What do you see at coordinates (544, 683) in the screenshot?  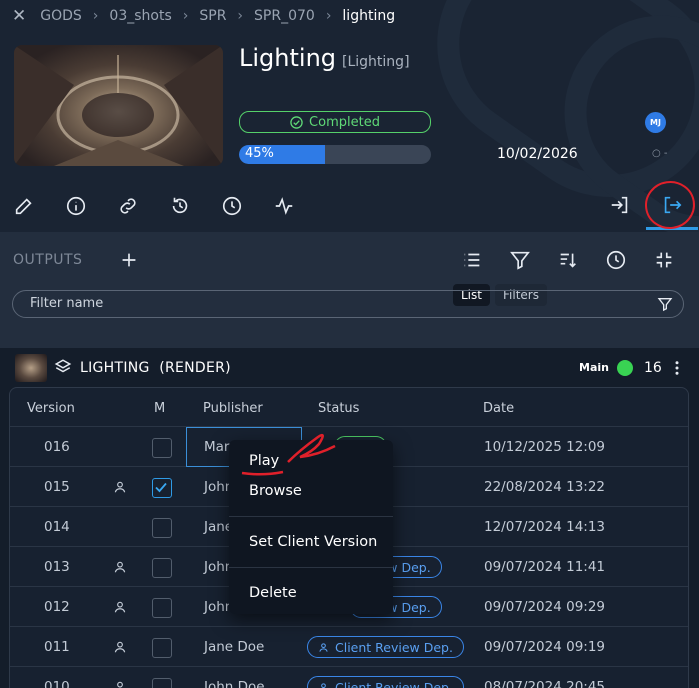 I see `date-cell: 08/07/2024 20:45` at bounding box center [544, 683].